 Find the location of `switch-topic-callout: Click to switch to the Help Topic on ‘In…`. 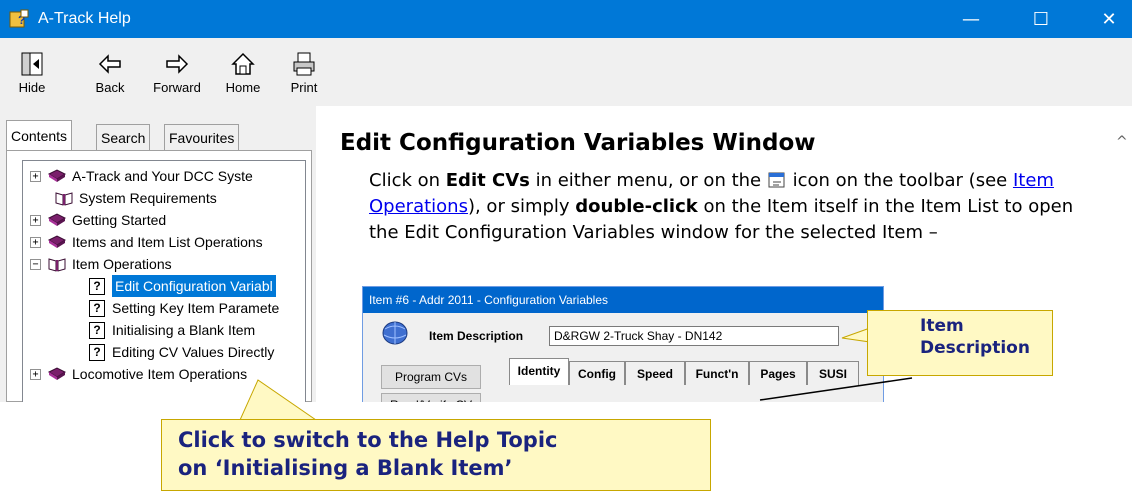

switch-topic-callout: Click to switch to the Help Topic on ‘In… is located at coordinates (436, 455).